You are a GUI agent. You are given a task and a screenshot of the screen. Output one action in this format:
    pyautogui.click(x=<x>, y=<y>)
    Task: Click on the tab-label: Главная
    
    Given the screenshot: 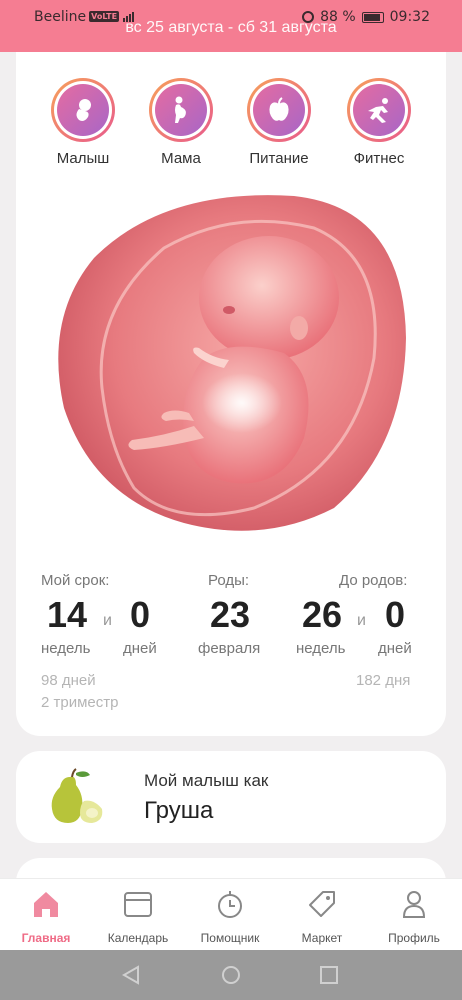 What is the action you would take?
    pyautogui.click(x=46, y=938)
    